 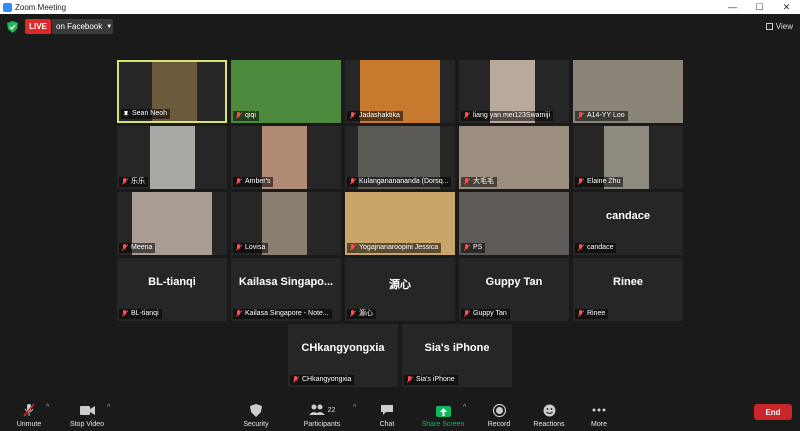 I want to click on live-badge: LIVE, so click(x=38, y=26).